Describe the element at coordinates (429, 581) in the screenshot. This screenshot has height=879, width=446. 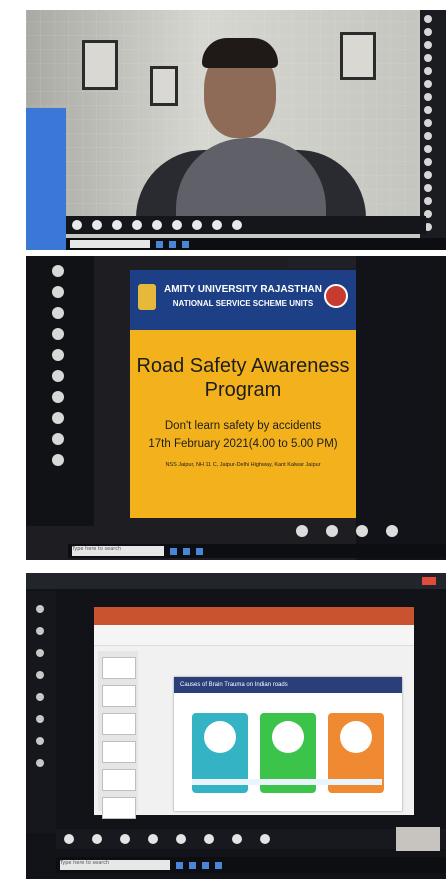
I see `leave-button` at that location.